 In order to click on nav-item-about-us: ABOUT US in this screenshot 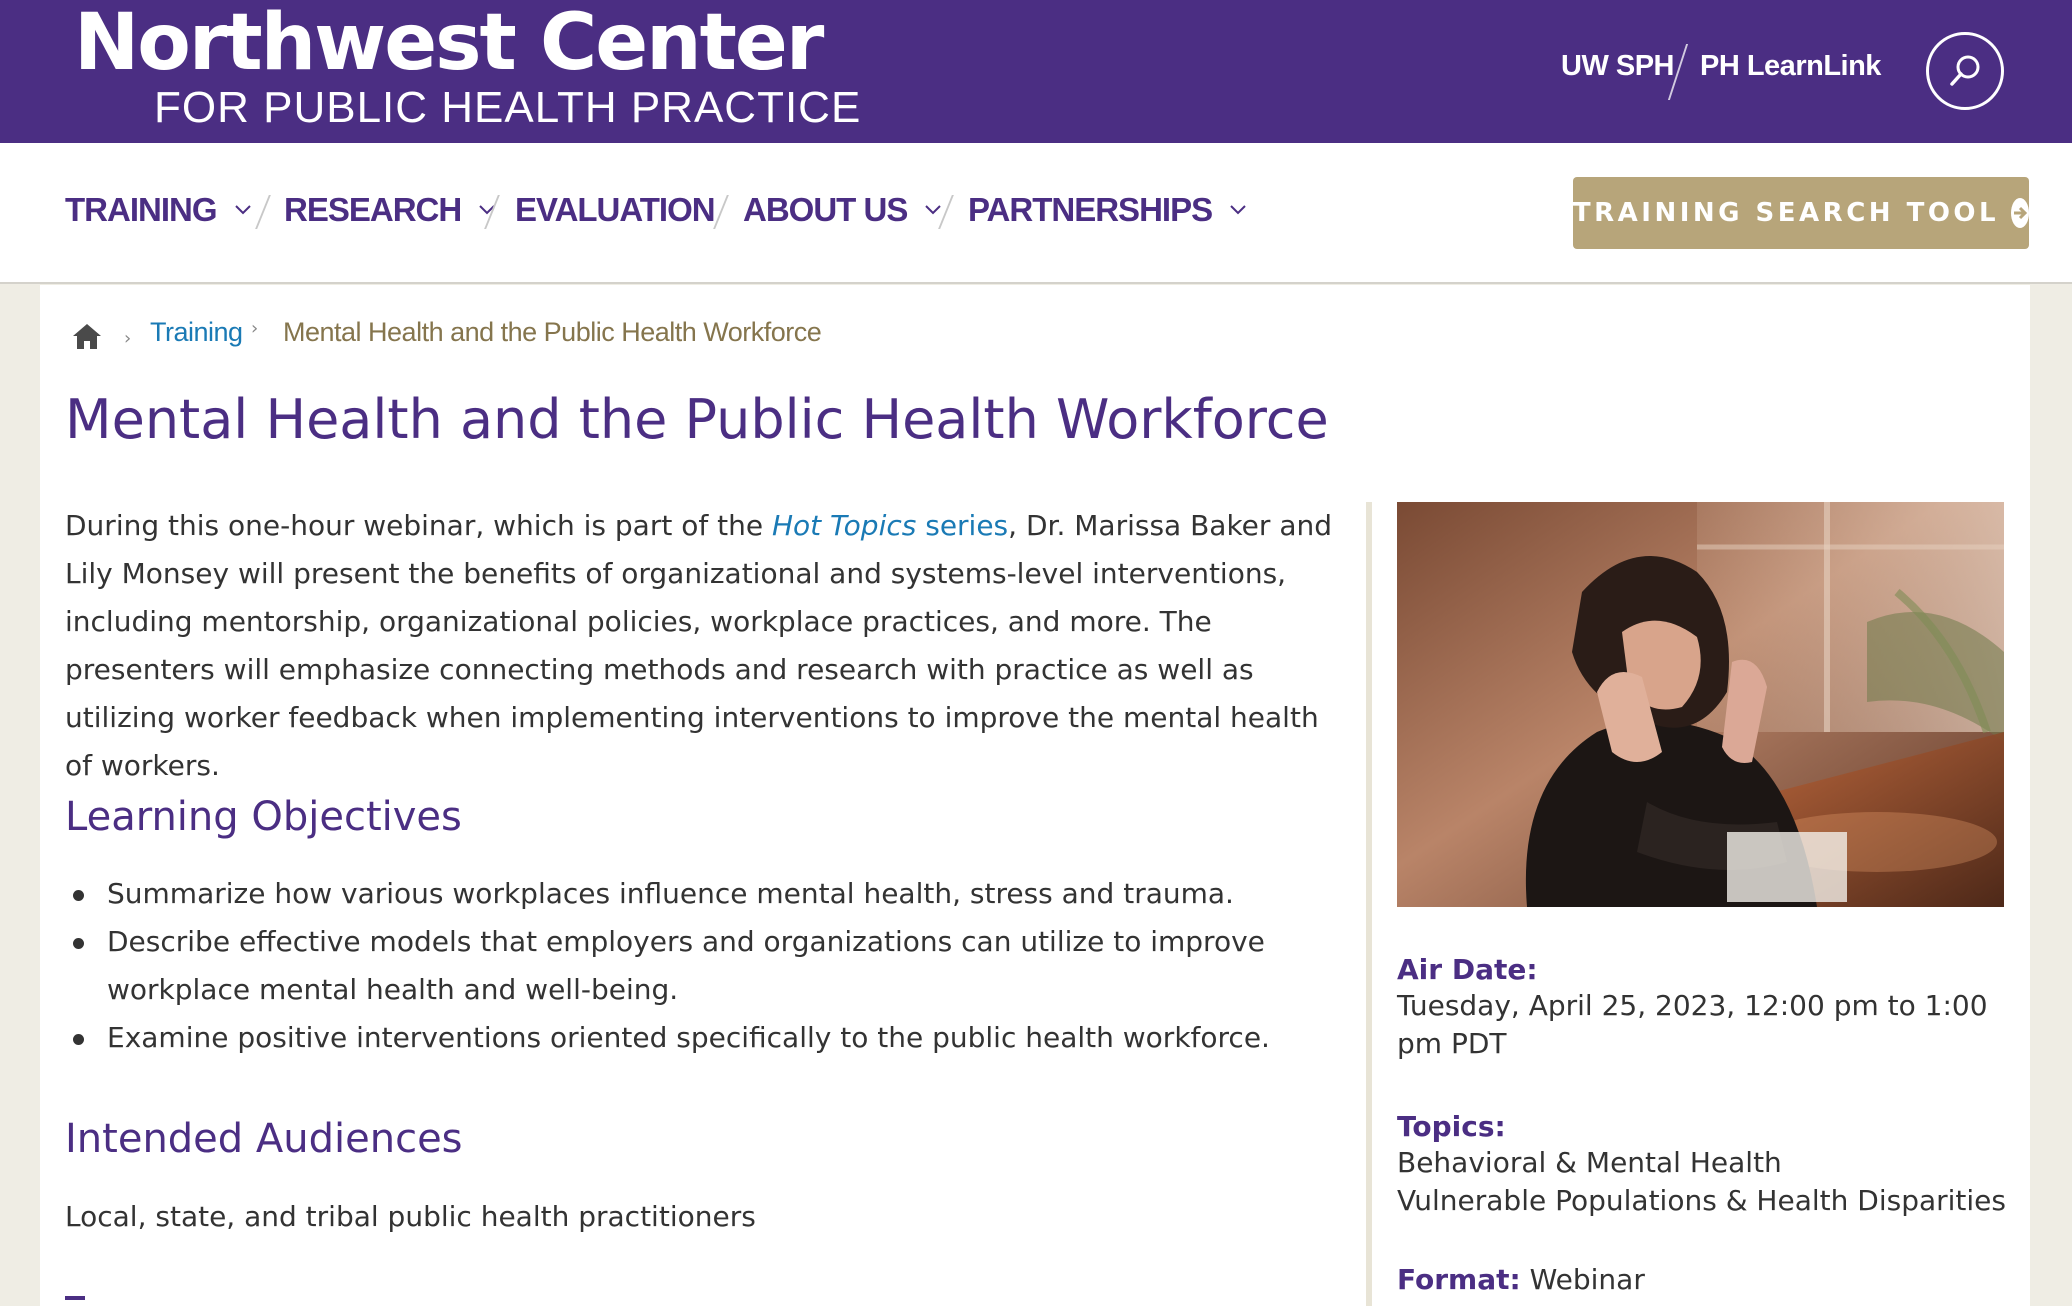, I will do `click(842, 209)`.